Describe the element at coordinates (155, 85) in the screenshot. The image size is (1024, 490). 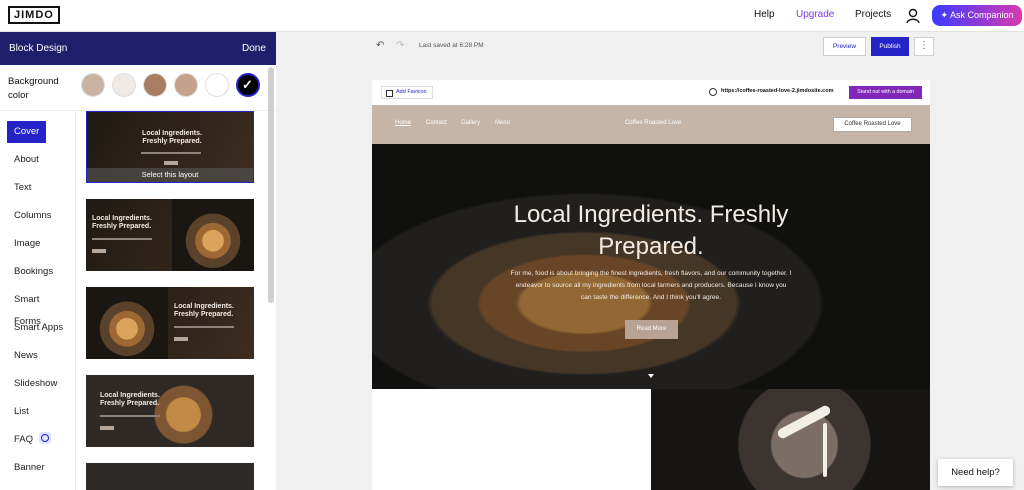
I see `swatch-brown` at that location.